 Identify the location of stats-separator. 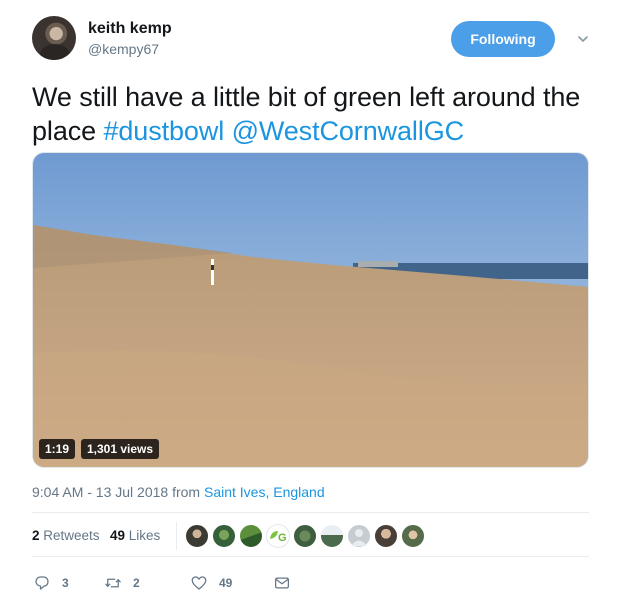
(176, 536).